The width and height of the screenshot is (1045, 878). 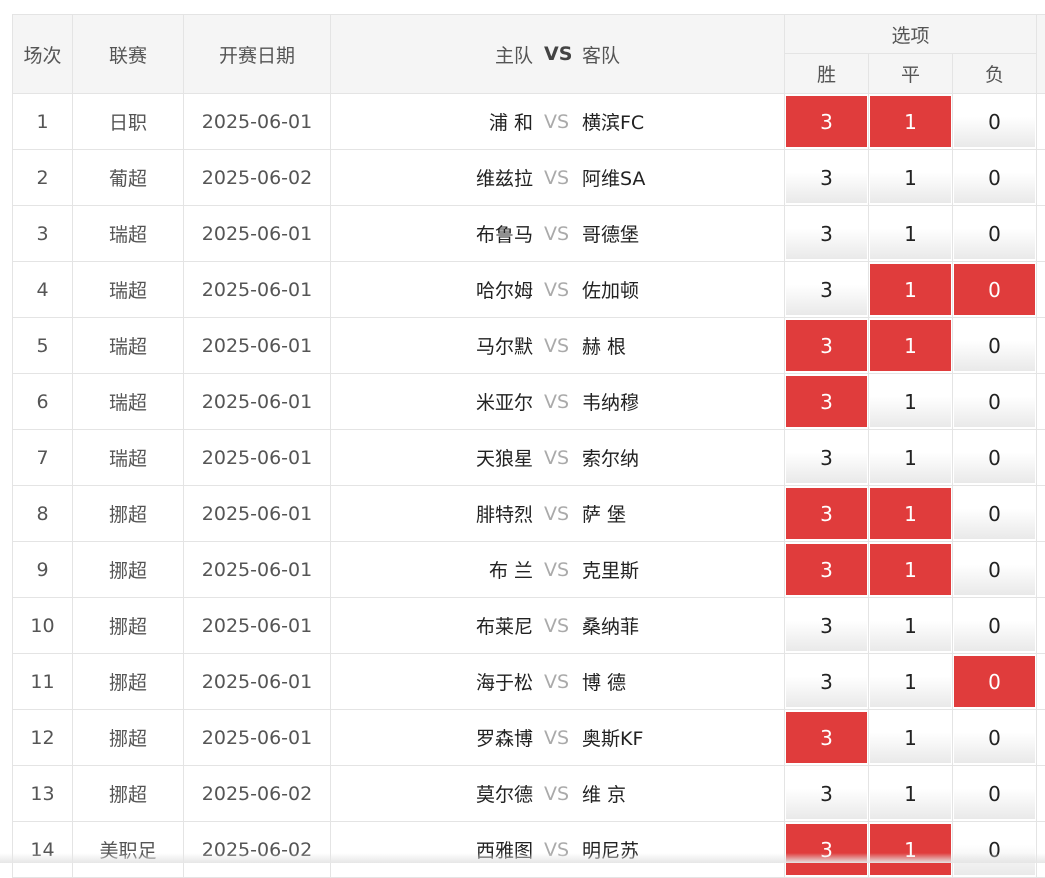 What do you see at coordinates (610, 569) in the screenshot?
I see `away-team: 克里斯` at bounding box center [610, 569].